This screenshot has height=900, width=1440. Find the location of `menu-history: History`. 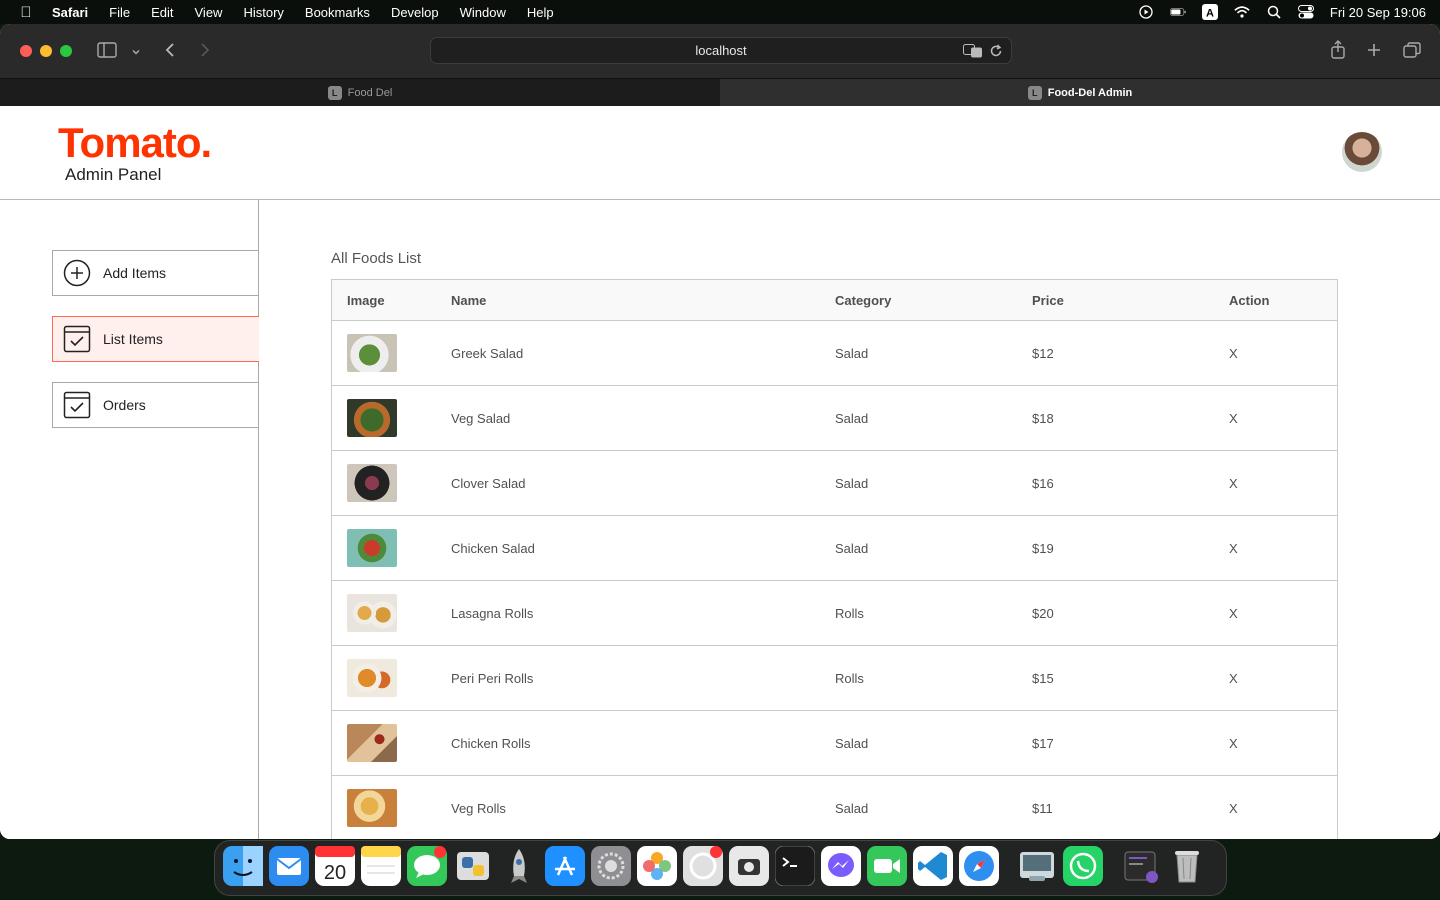

menu-history: History is located at coordinates (263, 12).